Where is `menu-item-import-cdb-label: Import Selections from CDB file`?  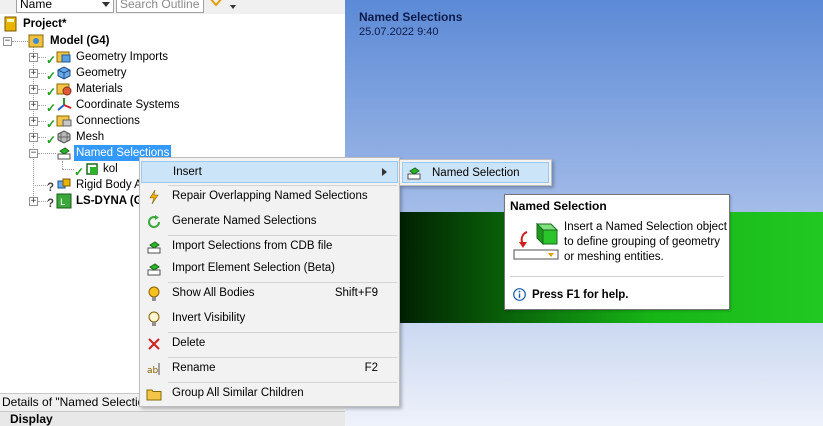
menu-item-import-cdb-label: Import Selections from CDB file is located at coordinates (252, 246).